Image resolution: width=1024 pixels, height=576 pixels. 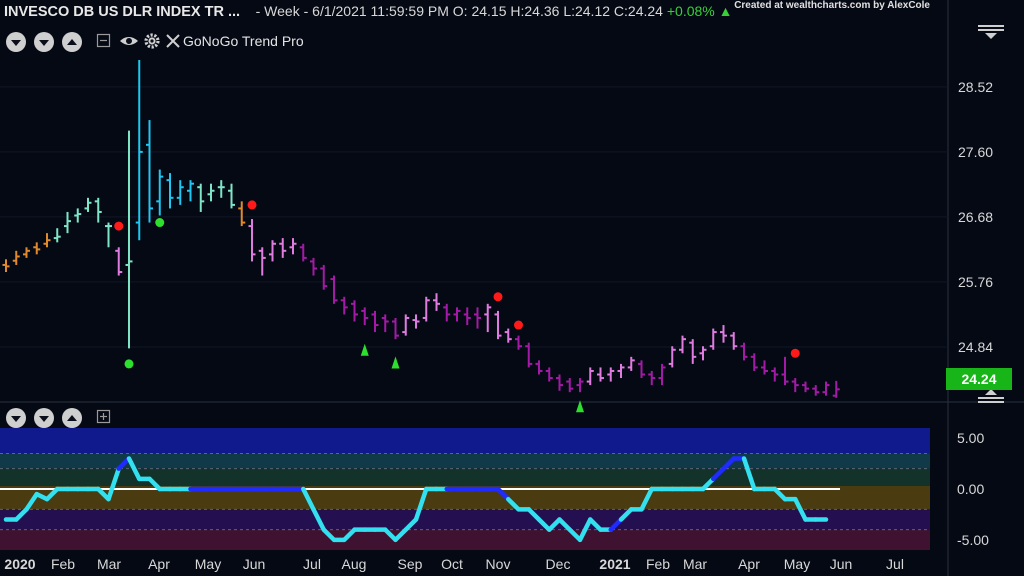 I want to click on visibility-toggle, so click(x=129, y=43).